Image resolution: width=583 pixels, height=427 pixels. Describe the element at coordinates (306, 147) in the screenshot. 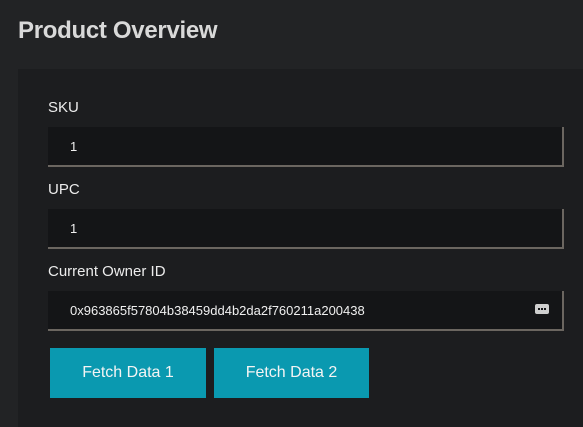

I see `sku-input` at that location.